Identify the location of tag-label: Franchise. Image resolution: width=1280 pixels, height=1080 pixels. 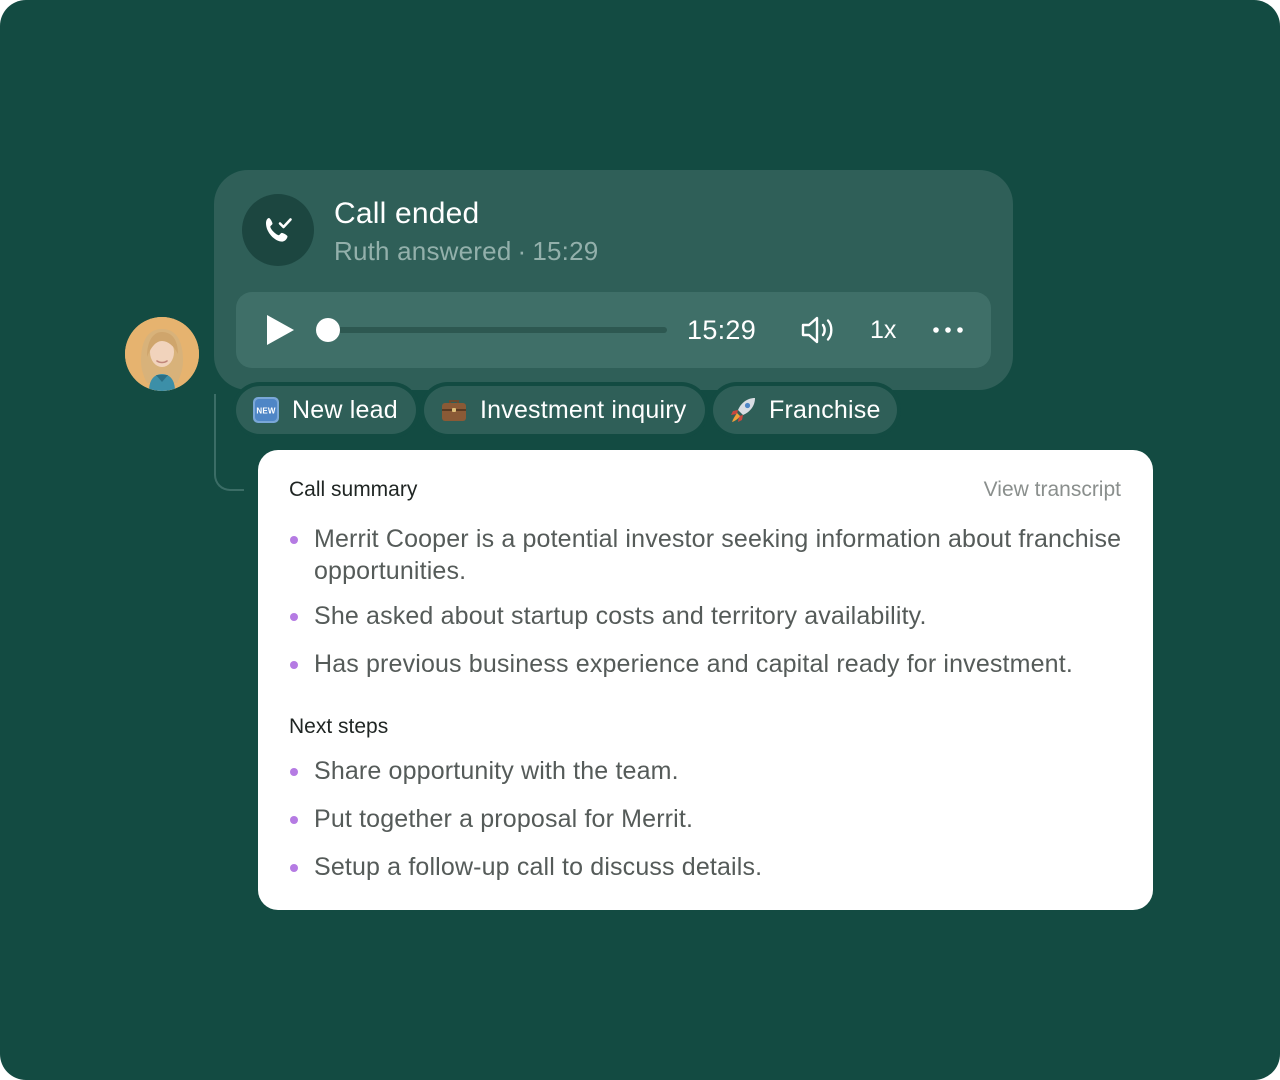
(825, 409).